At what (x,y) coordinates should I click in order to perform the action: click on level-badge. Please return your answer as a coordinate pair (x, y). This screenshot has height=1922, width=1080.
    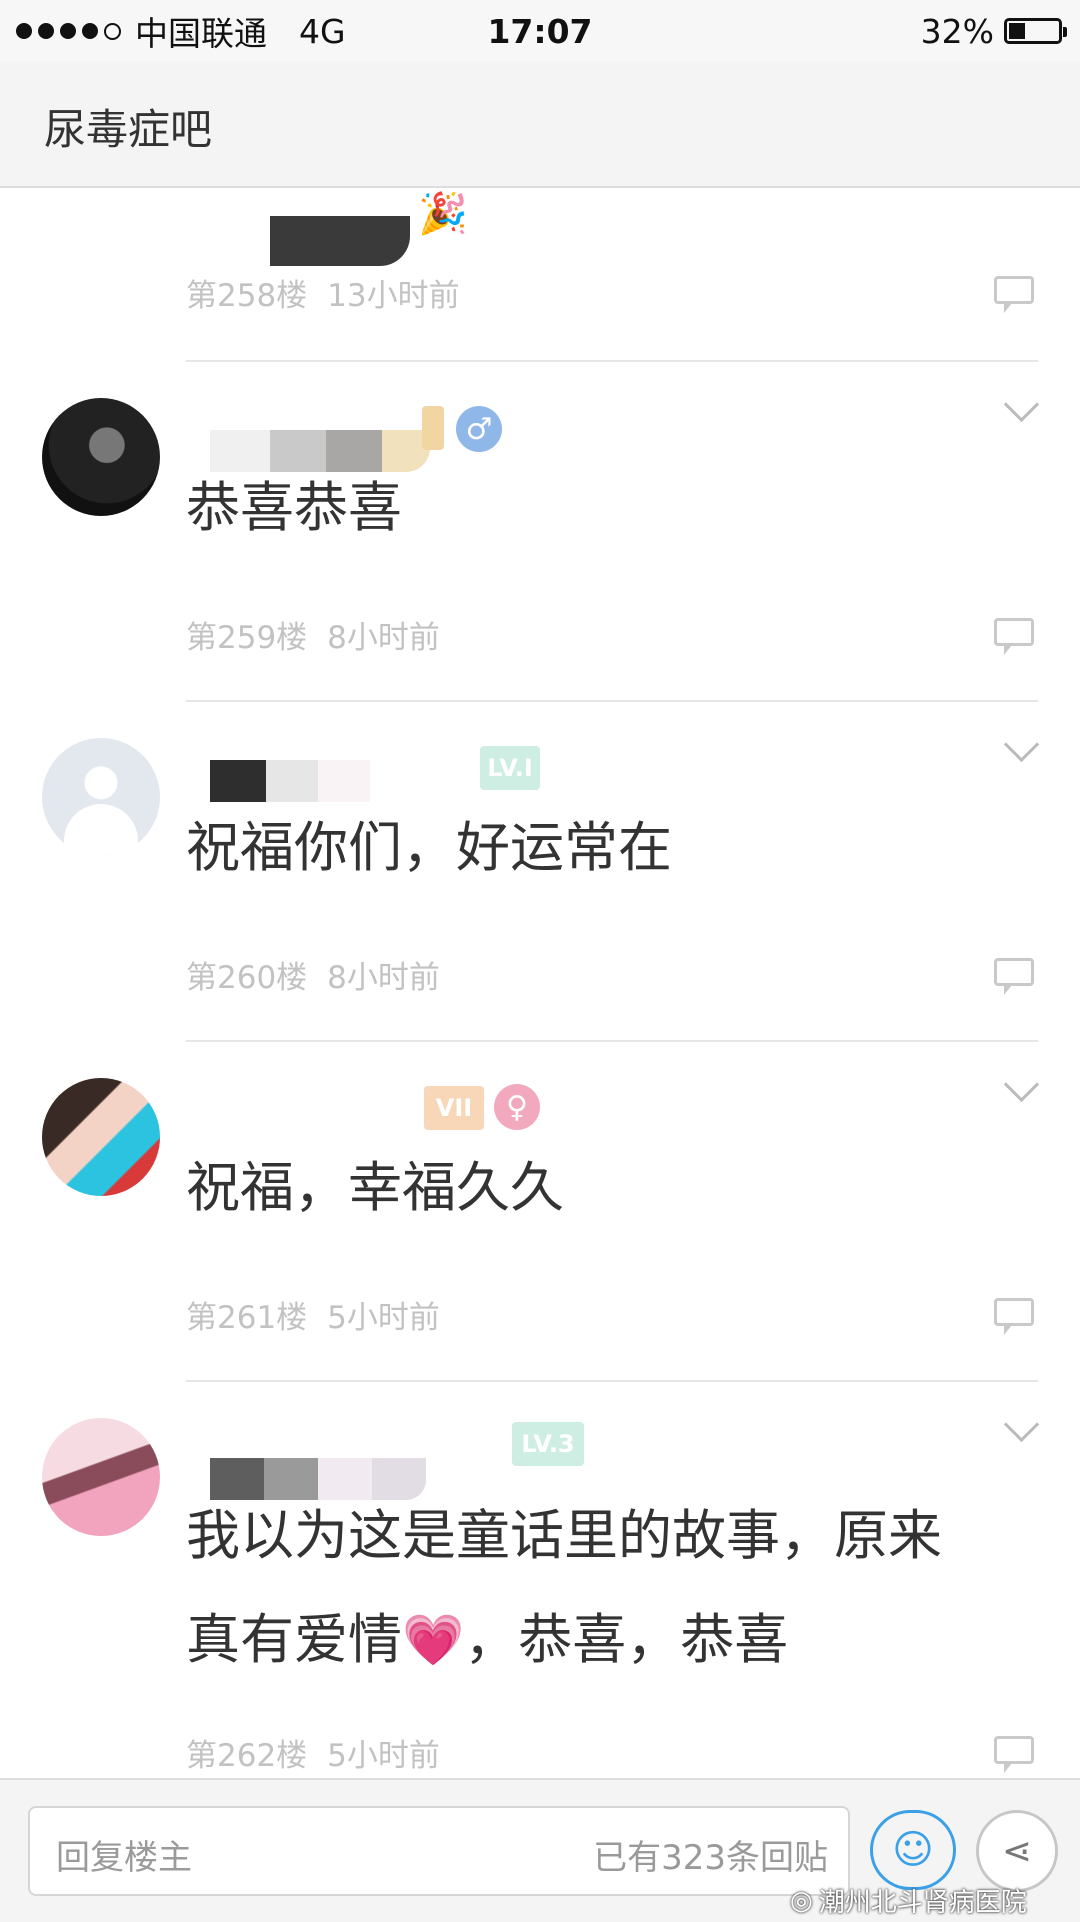
    Looking at the image, I should click on (433, 428).